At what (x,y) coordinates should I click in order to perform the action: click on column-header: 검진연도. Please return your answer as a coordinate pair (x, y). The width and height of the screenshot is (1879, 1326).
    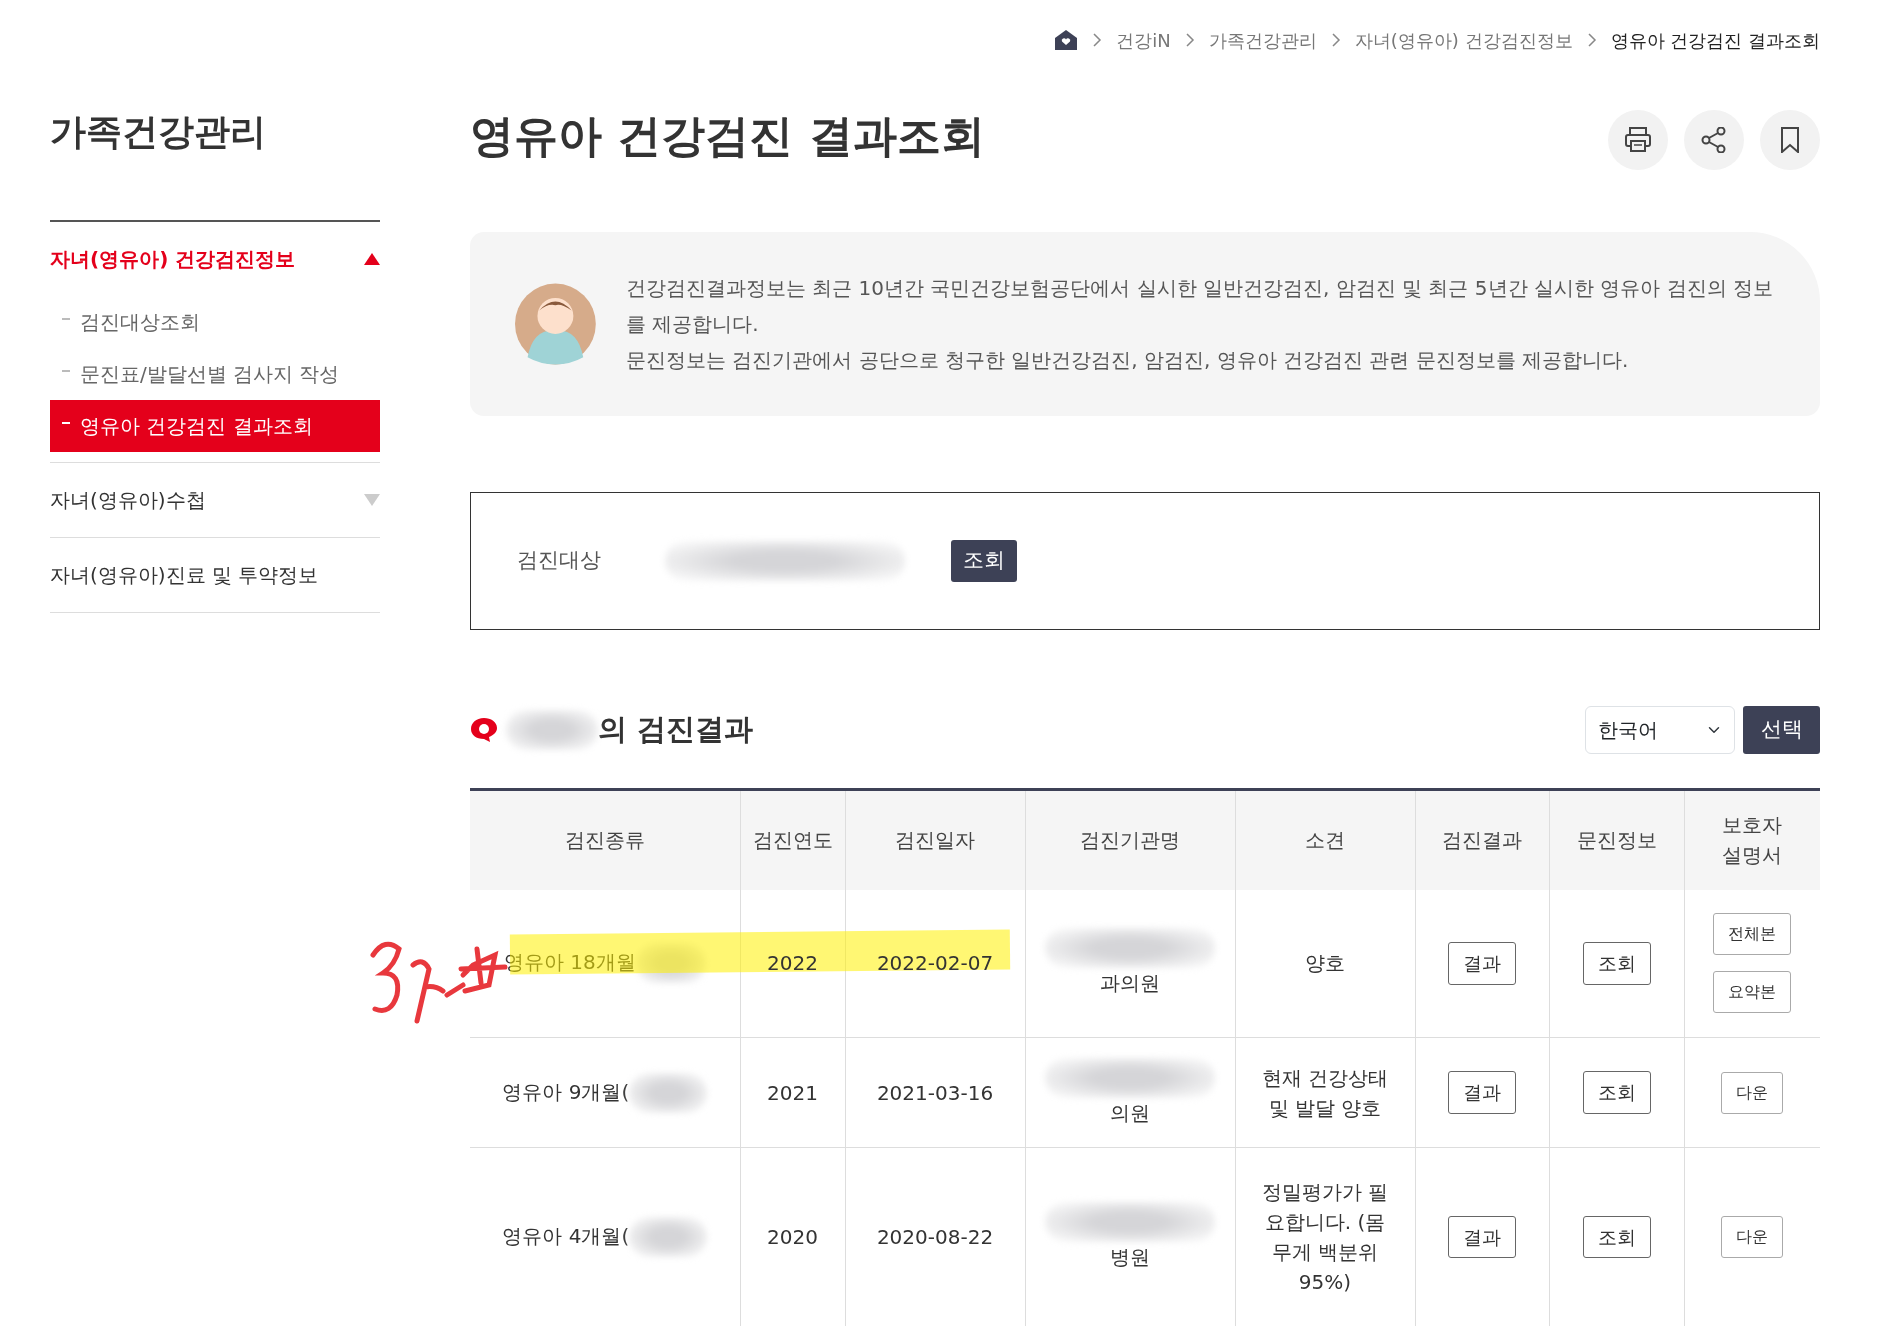
    Looking at the image, I should click on (792, 839).